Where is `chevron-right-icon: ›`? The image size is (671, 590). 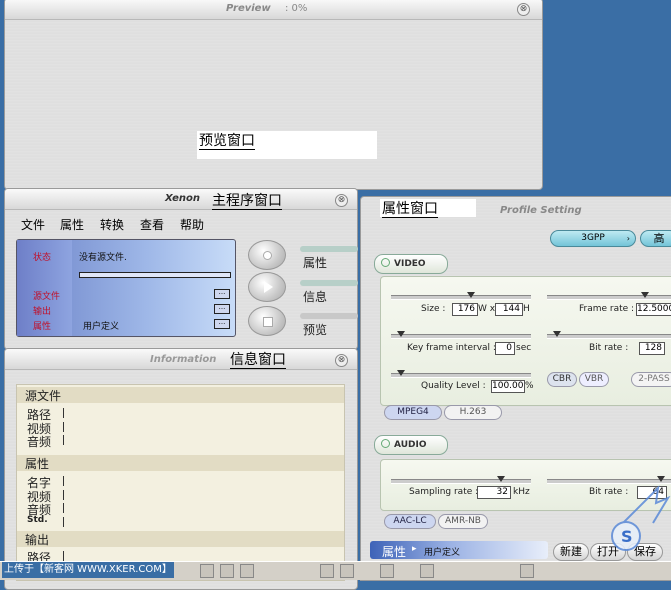
chevron-right-icon: › is located at coordinates (628, 238).